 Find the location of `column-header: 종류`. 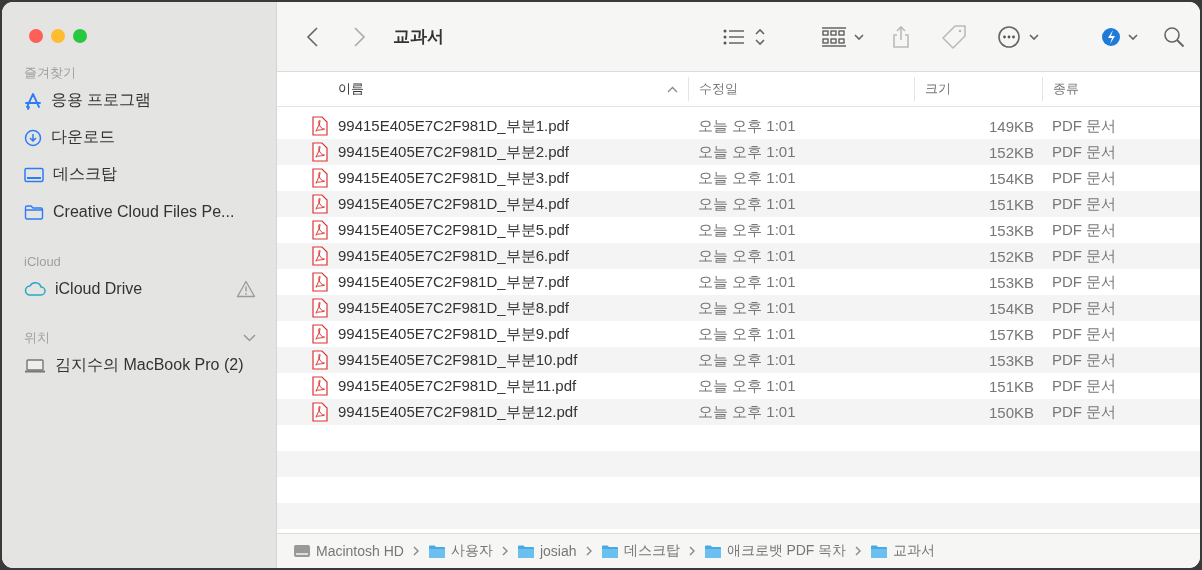

column-header: 종류 is located at coordinates (1066, 89).